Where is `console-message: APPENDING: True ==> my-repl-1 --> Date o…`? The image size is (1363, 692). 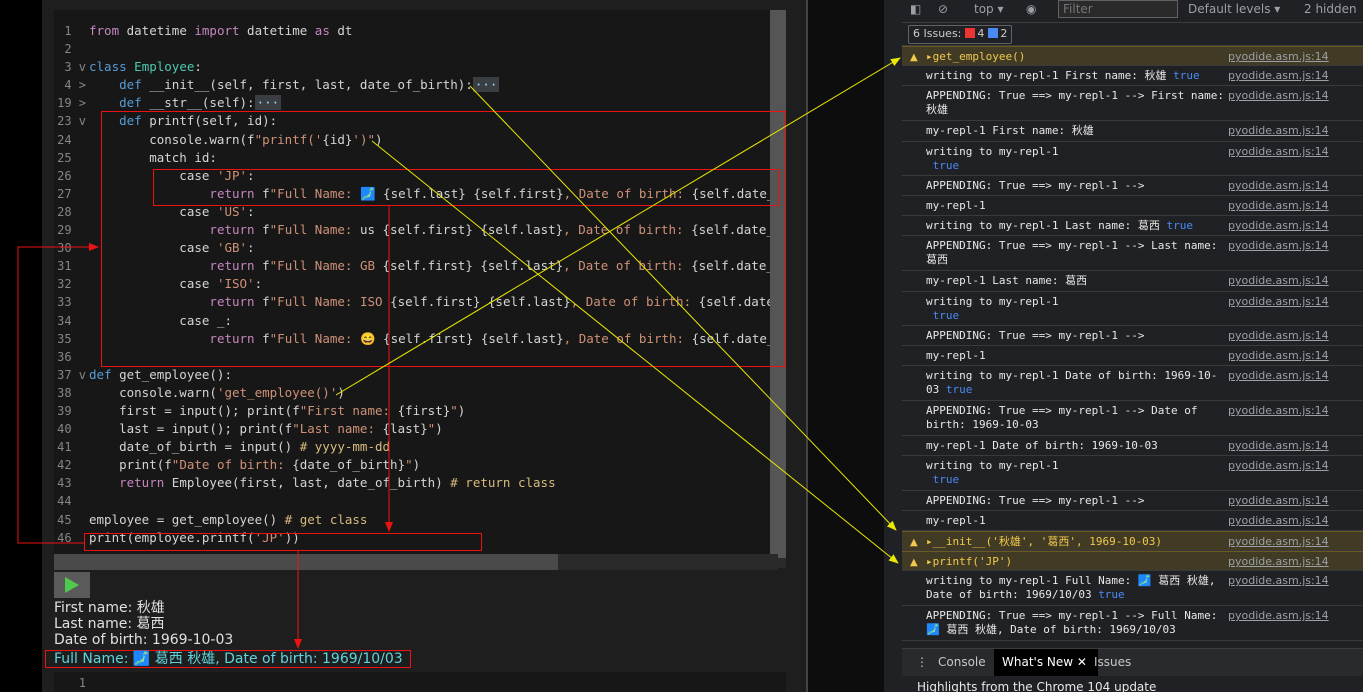 console-message: APPENDING: True ==> my-repl-1 --> Date o… is located at coordinates (1132, 418).